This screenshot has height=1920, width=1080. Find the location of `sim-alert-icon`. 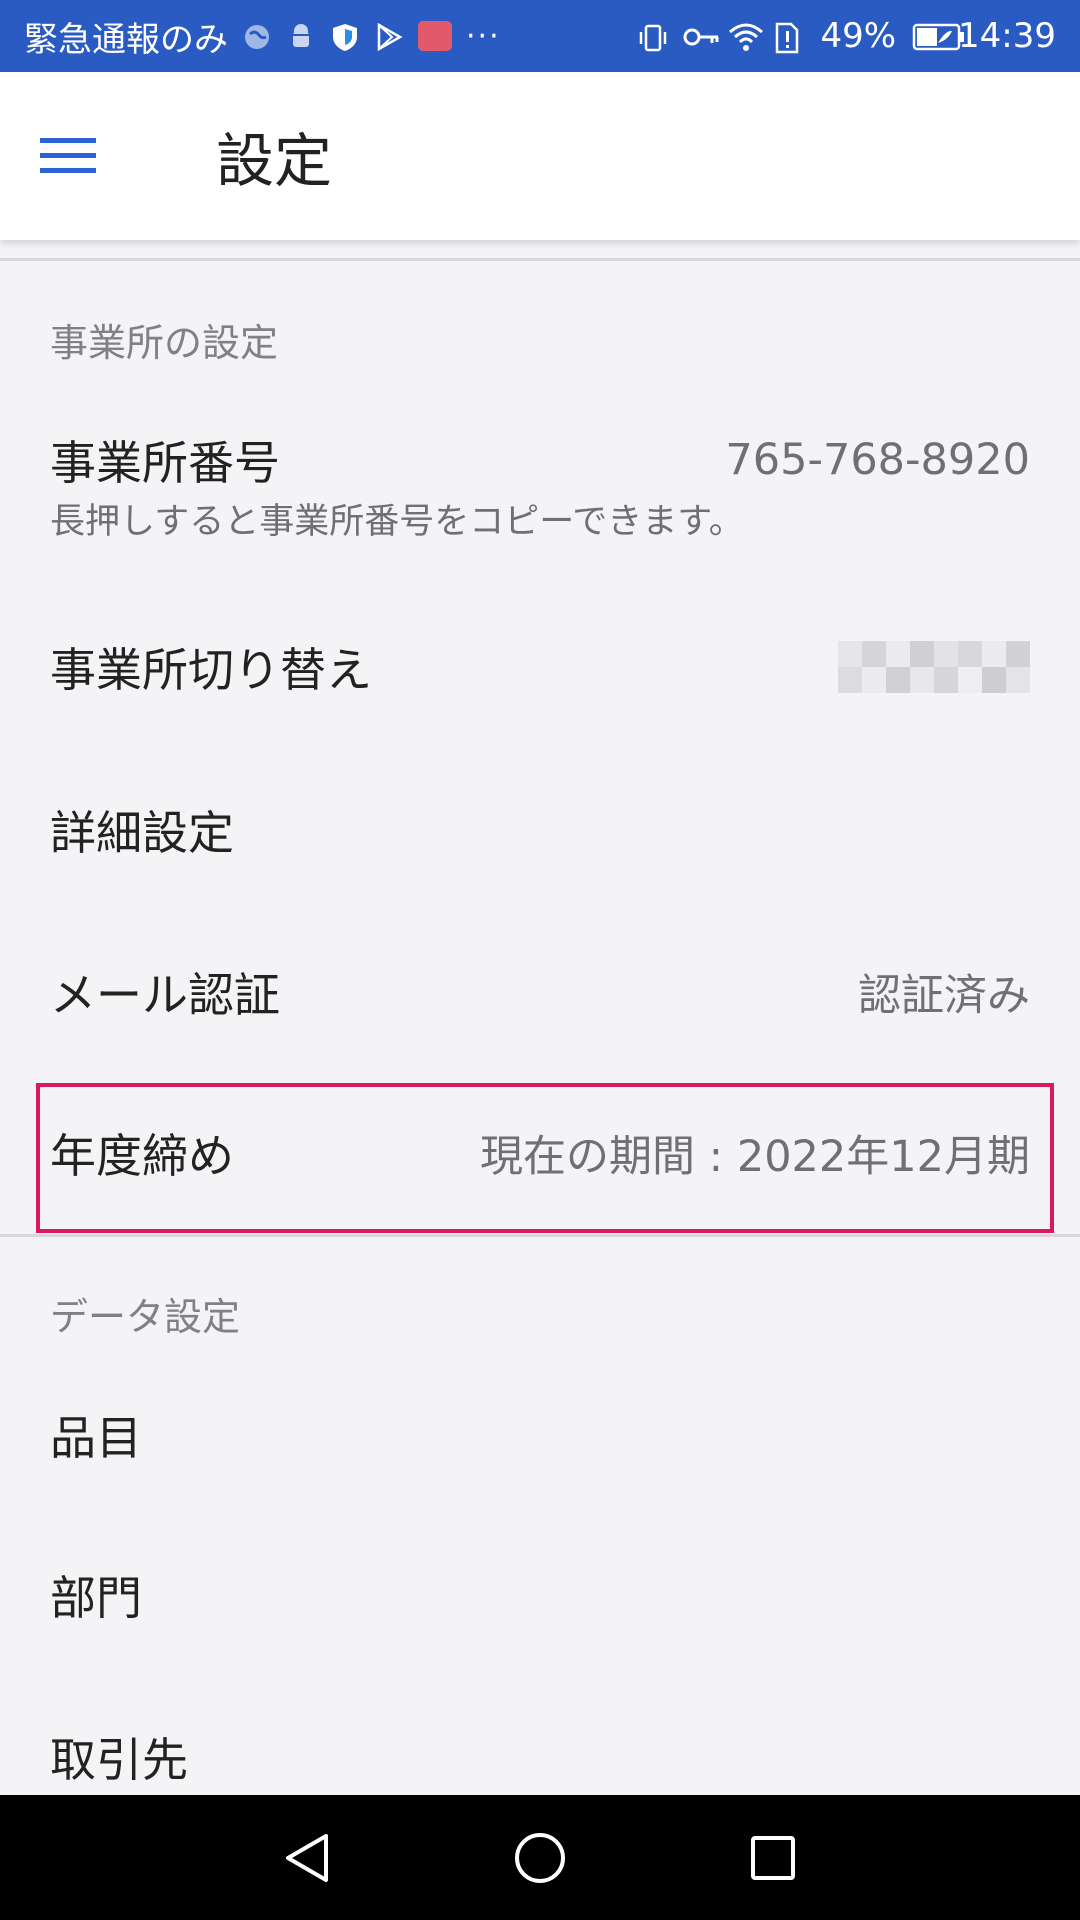

sim-alert-icon is located at coordinates (789, 37).